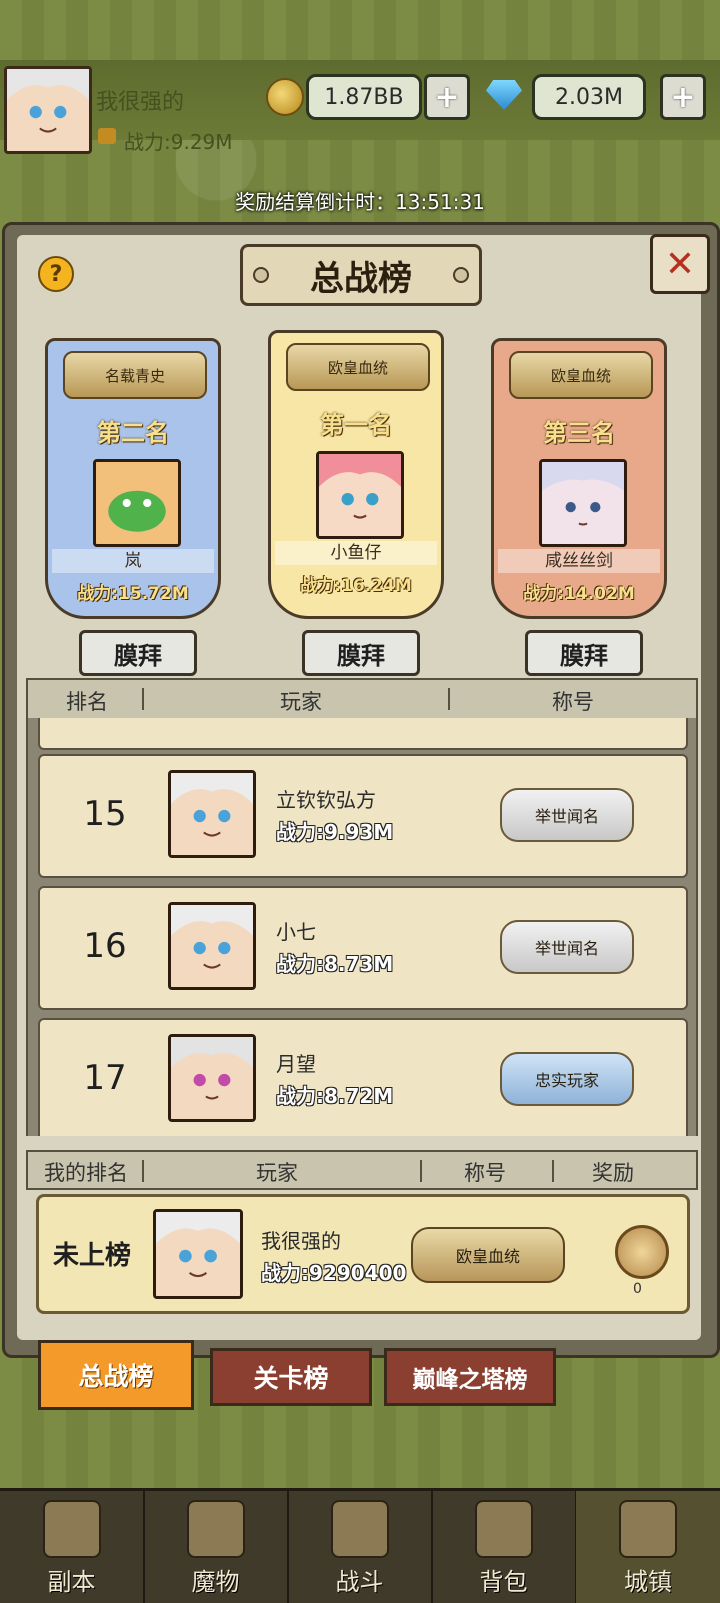 This screenshot has width=720, height=1603. I want to click on castle-icon, so click(648, 1529).